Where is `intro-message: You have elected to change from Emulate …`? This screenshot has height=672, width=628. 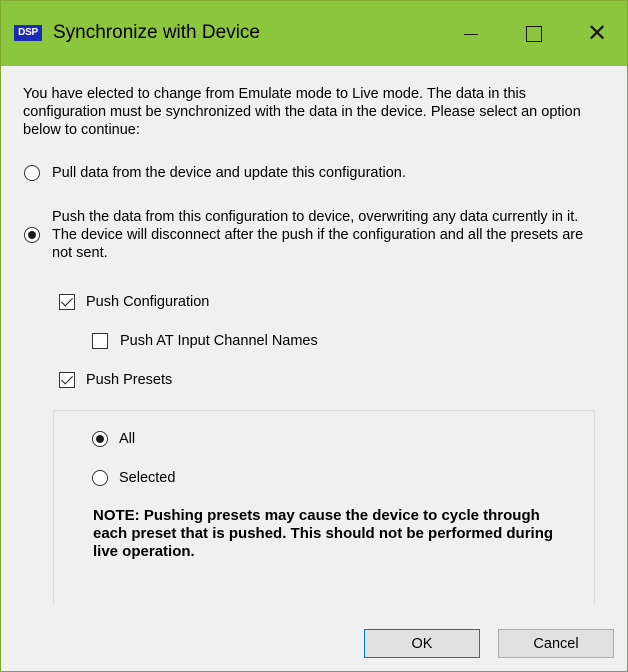 intro-message: You have elected to change from Emulate … is located at coordinates (302, 112).